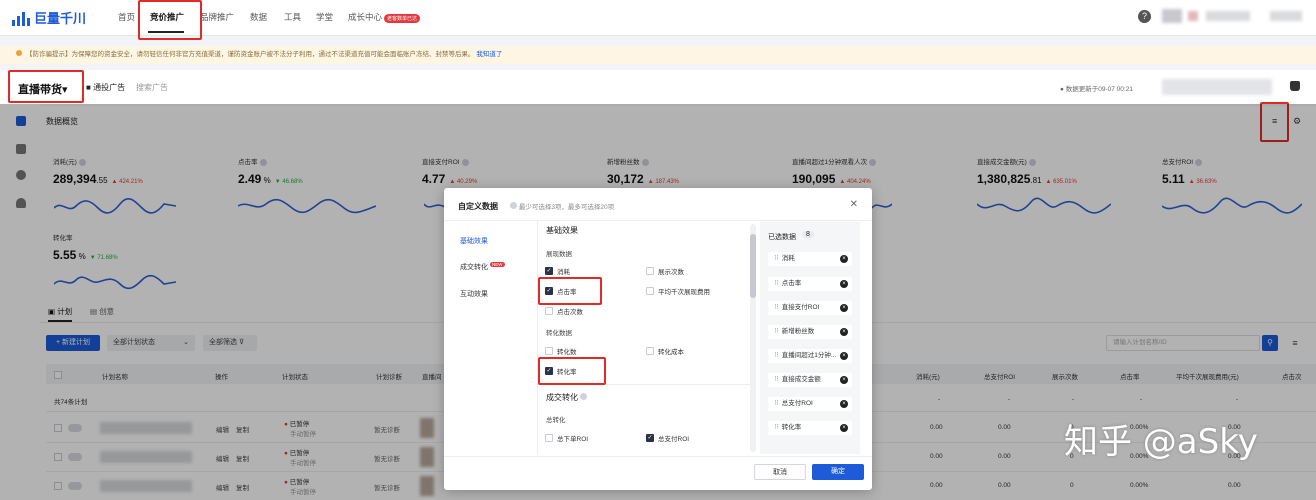  What do you see at coordinates (753, 266) in the screenshot?
I see `scrollbar-thumb` at bounding box center [753, 266].